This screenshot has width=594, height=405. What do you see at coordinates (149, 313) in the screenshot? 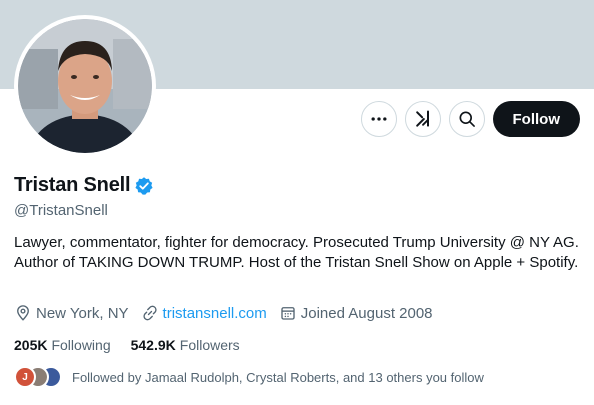
I see `link-icon` at bounding box center [149, 313].